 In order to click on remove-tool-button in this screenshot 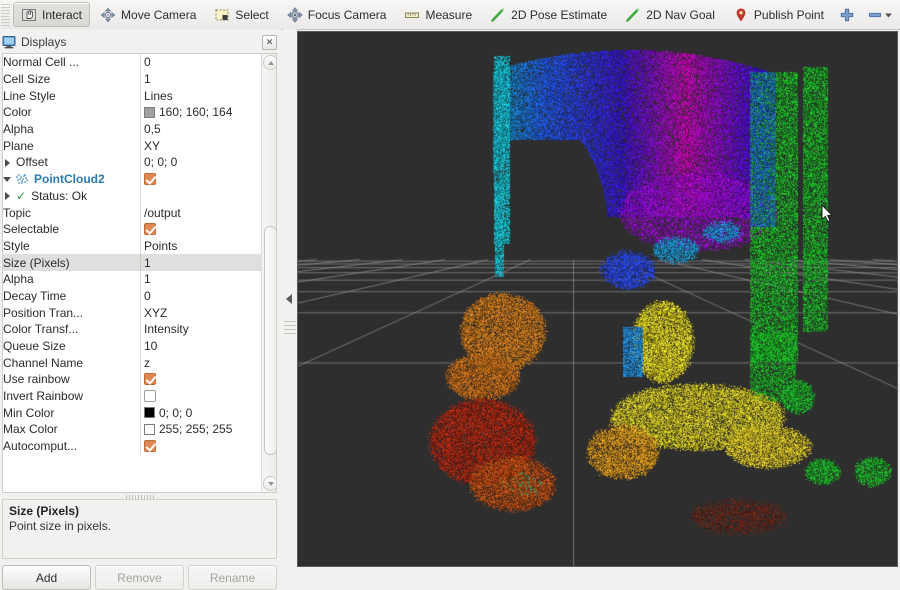, I will do `click(880, 15)`.